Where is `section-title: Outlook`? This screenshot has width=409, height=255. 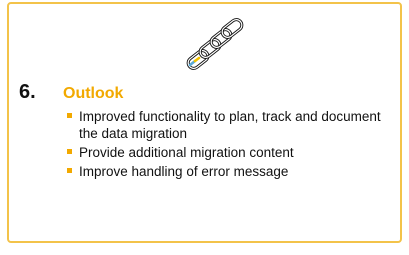 section-title: Outlook is located at coordinates (93, 93).